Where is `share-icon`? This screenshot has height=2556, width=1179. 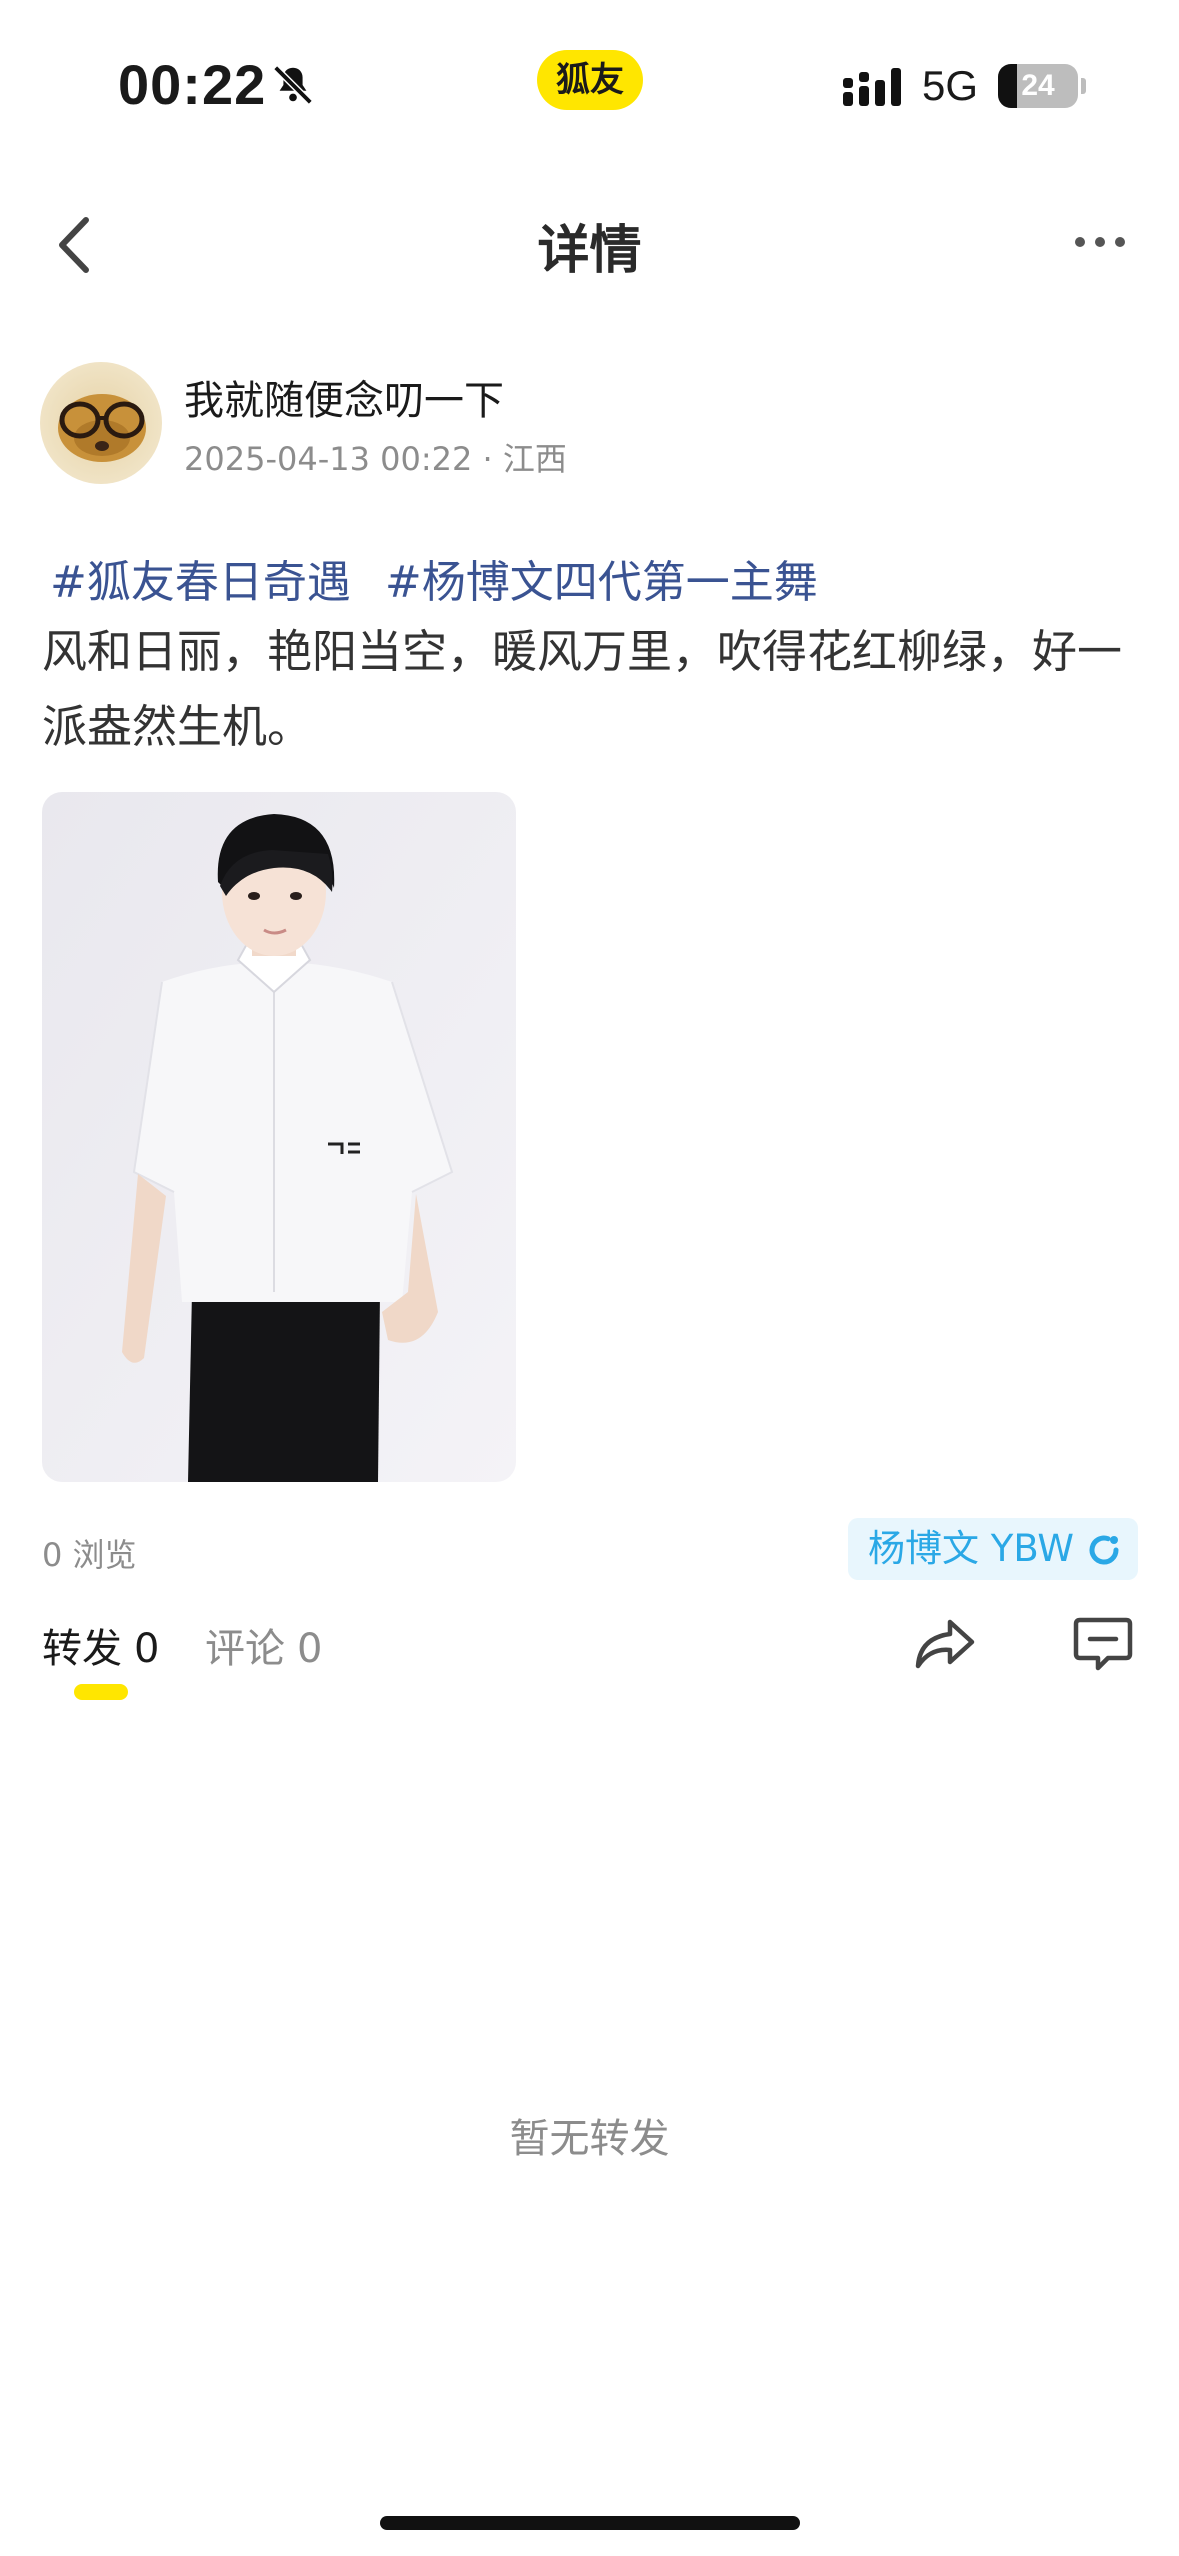 share-icon is located at coordinates (945, 1644).